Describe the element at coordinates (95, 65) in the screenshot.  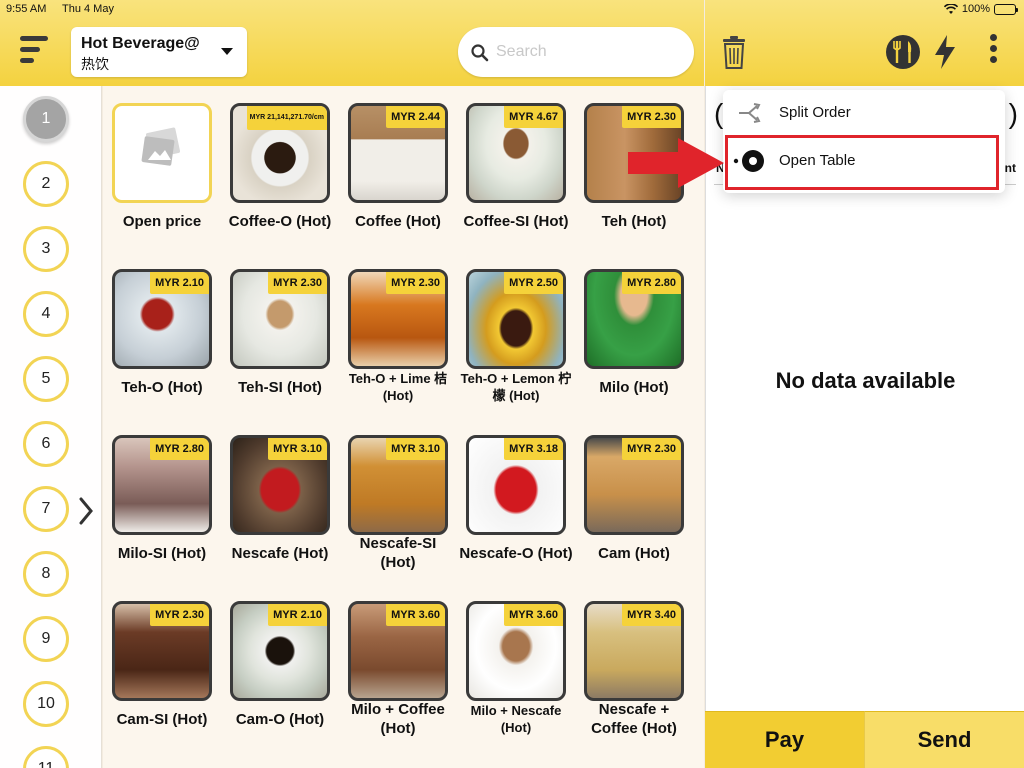
I see `category-subtitle: 热饮` at that location.